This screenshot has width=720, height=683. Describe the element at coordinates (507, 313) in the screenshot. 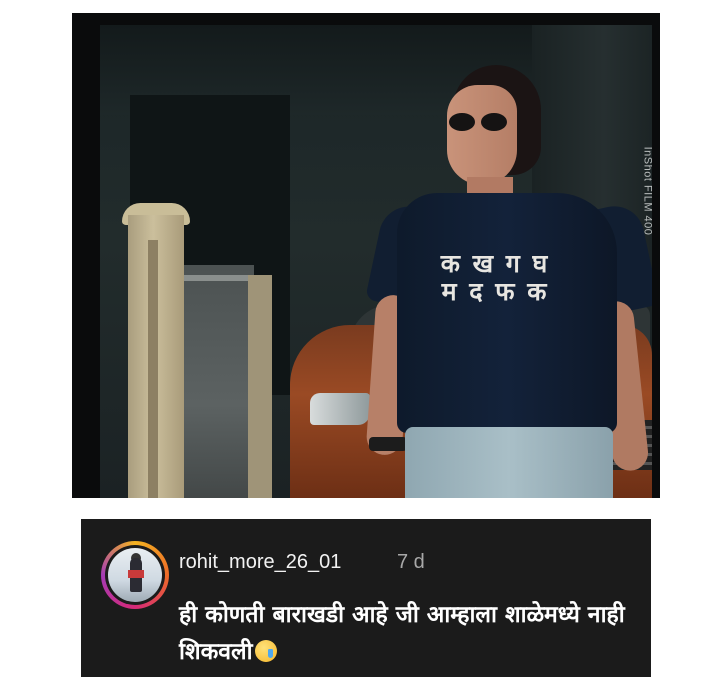

I see `tshirt` at that location.